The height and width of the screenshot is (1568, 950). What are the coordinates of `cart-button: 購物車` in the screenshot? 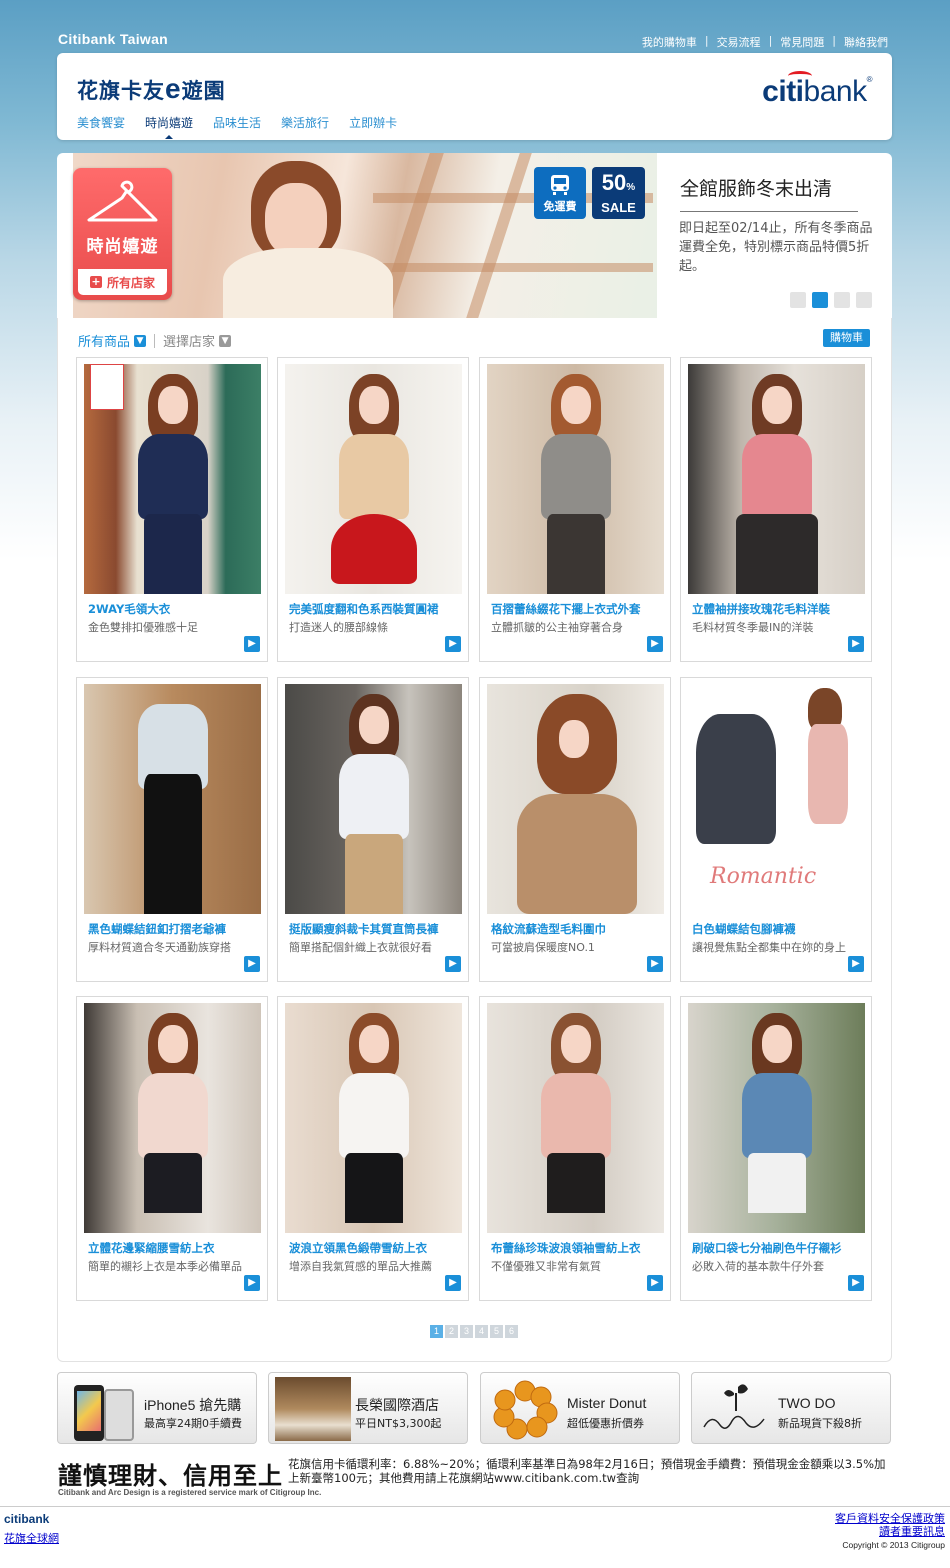 It's located at (846, 338).